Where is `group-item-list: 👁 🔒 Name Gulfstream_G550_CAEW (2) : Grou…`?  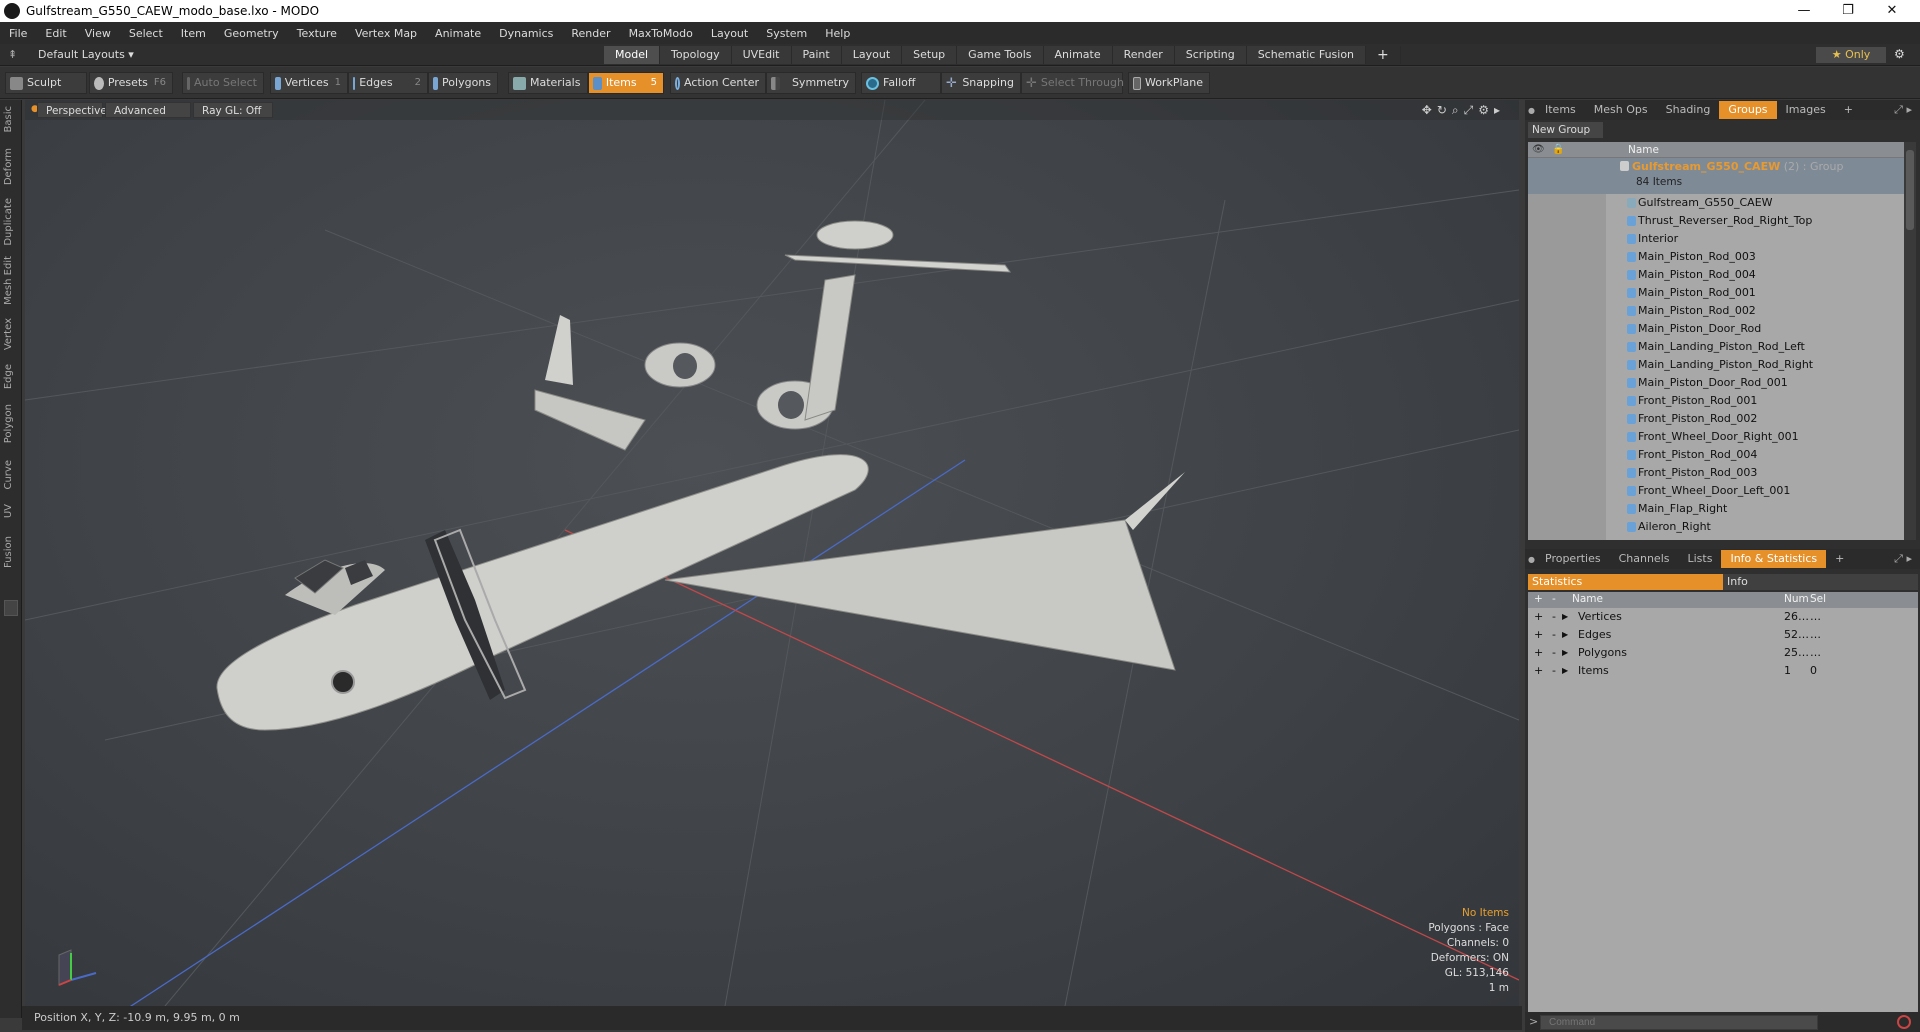
group-item-list: 👁 🔒 Name Gulfstream_G550_CAEW (2) : Grou… is located at coordinates (1716, 341).